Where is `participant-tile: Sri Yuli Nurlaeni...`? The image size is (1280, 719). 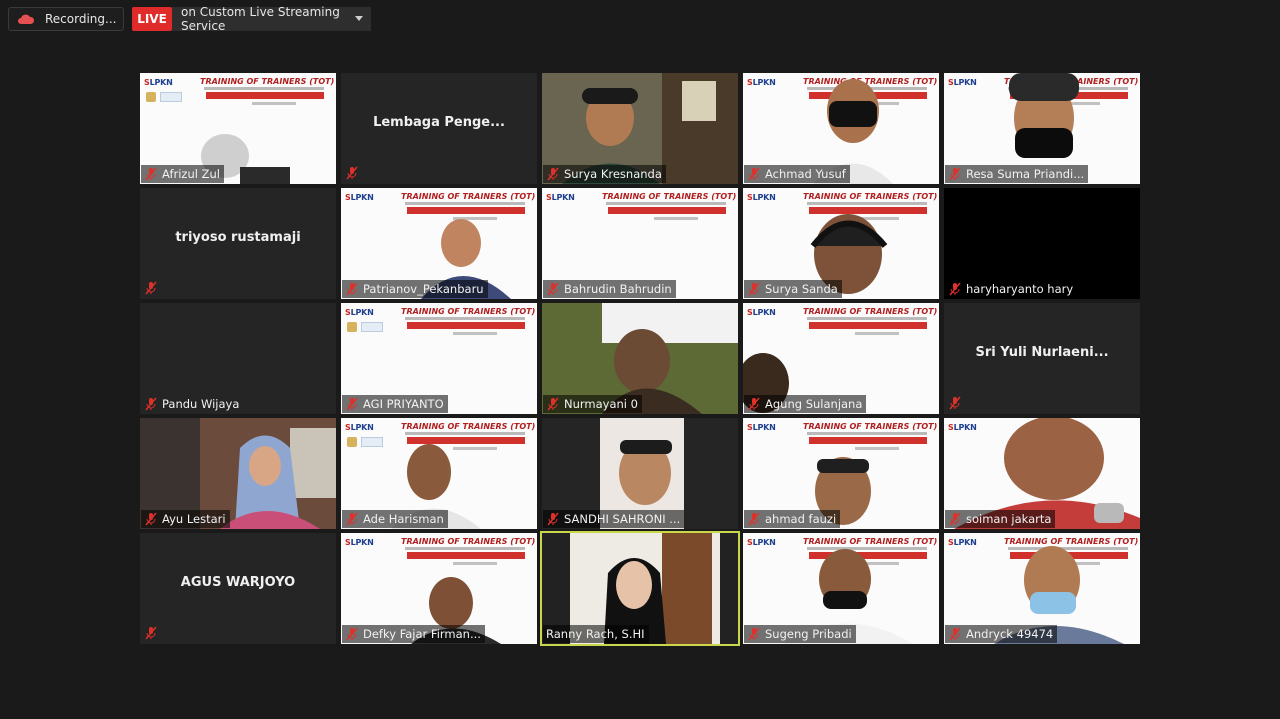
participant-tile: Sri Yuli Nurlaeni... is located at coordinates (1042, 358).